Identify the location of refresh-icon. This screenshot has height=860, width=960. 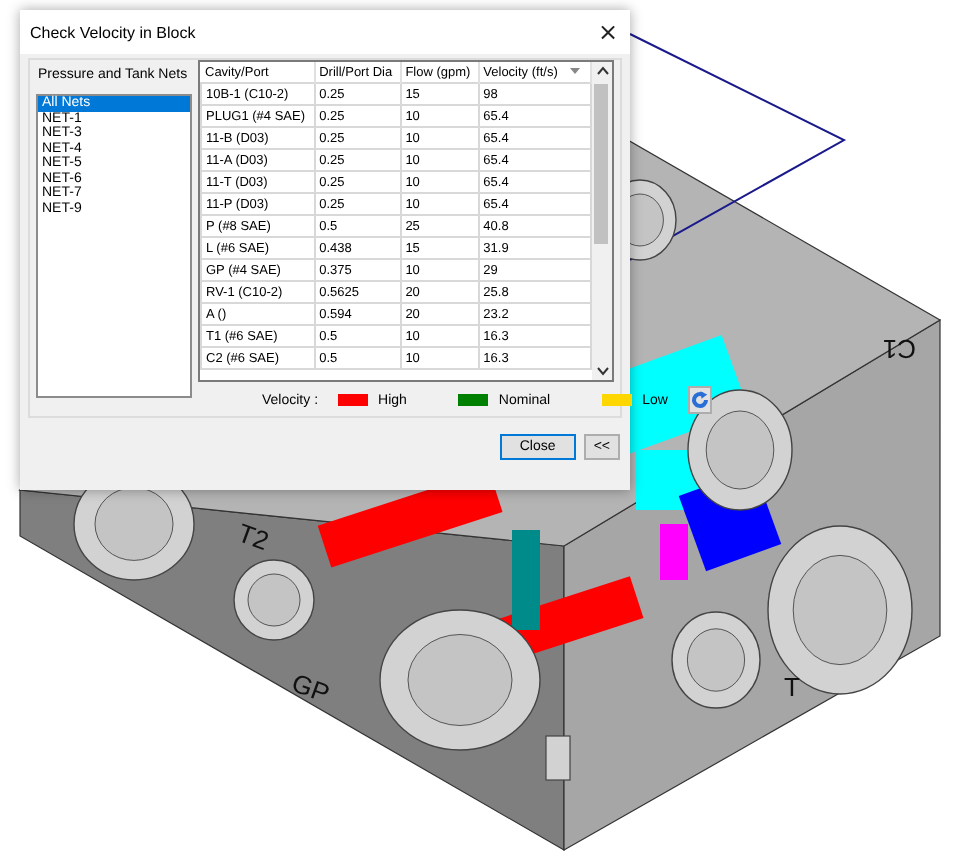
(699, 400).